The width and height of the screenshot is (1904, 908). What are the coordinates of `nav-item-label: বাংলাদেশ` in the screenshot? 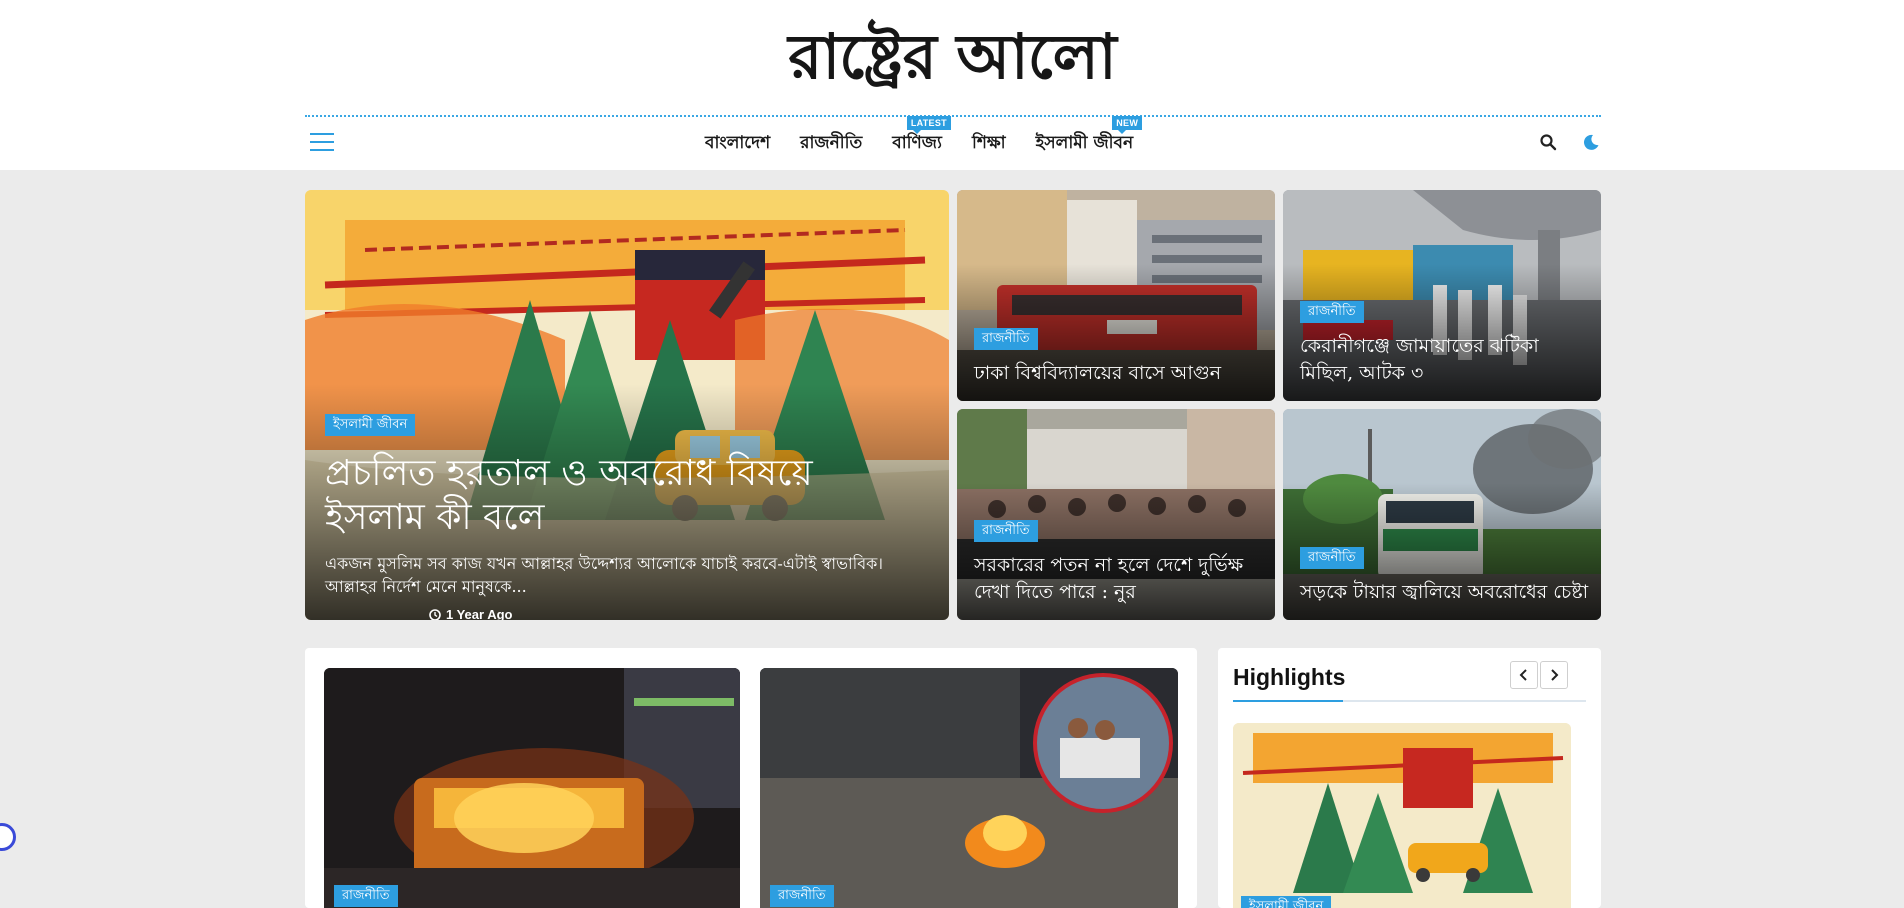 It's located at (738, 143).